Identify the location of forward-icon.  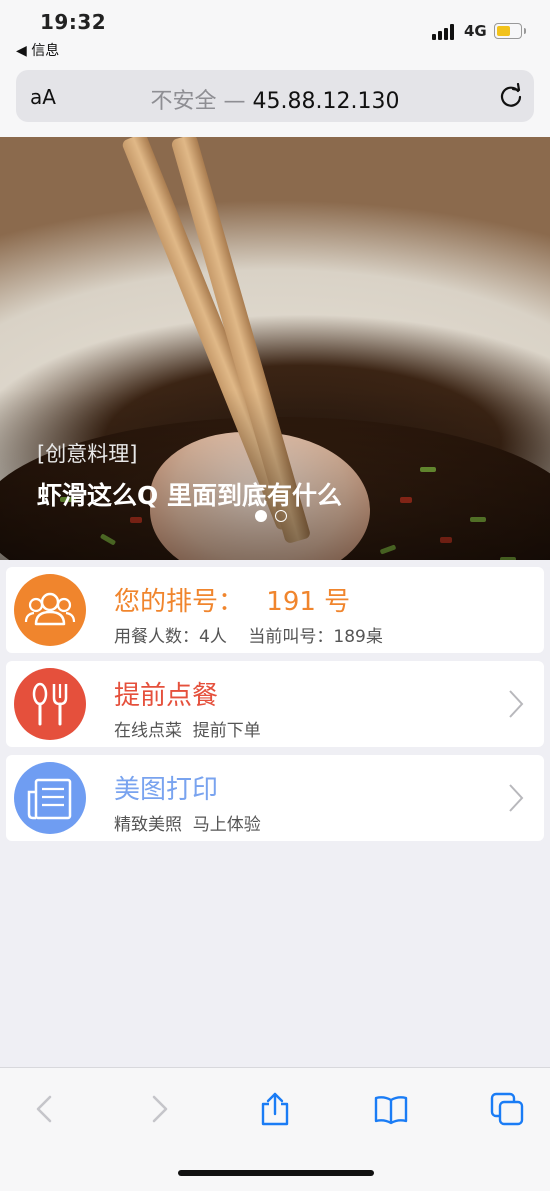
(159, 1109).